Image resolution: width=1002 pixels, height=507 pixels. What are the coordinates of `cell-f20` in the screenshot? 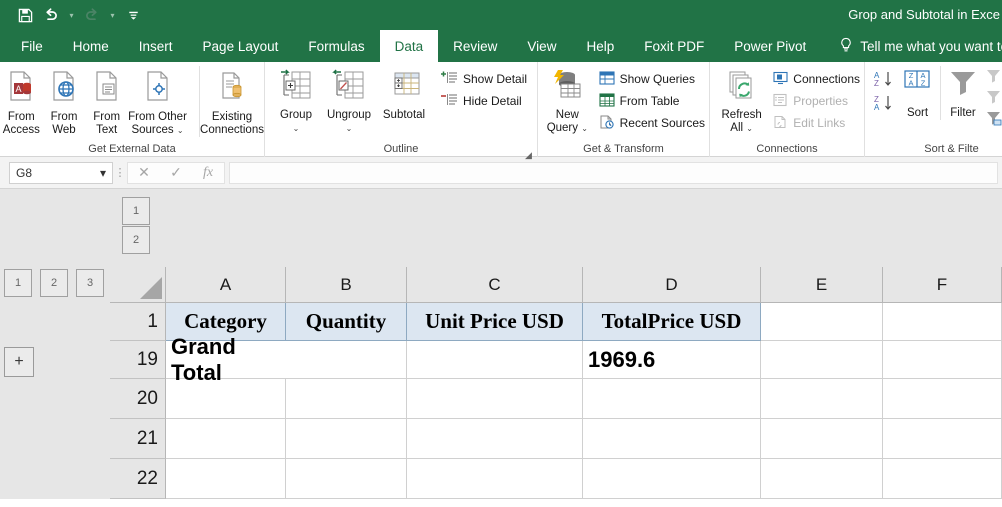 It's located at (942, 399).